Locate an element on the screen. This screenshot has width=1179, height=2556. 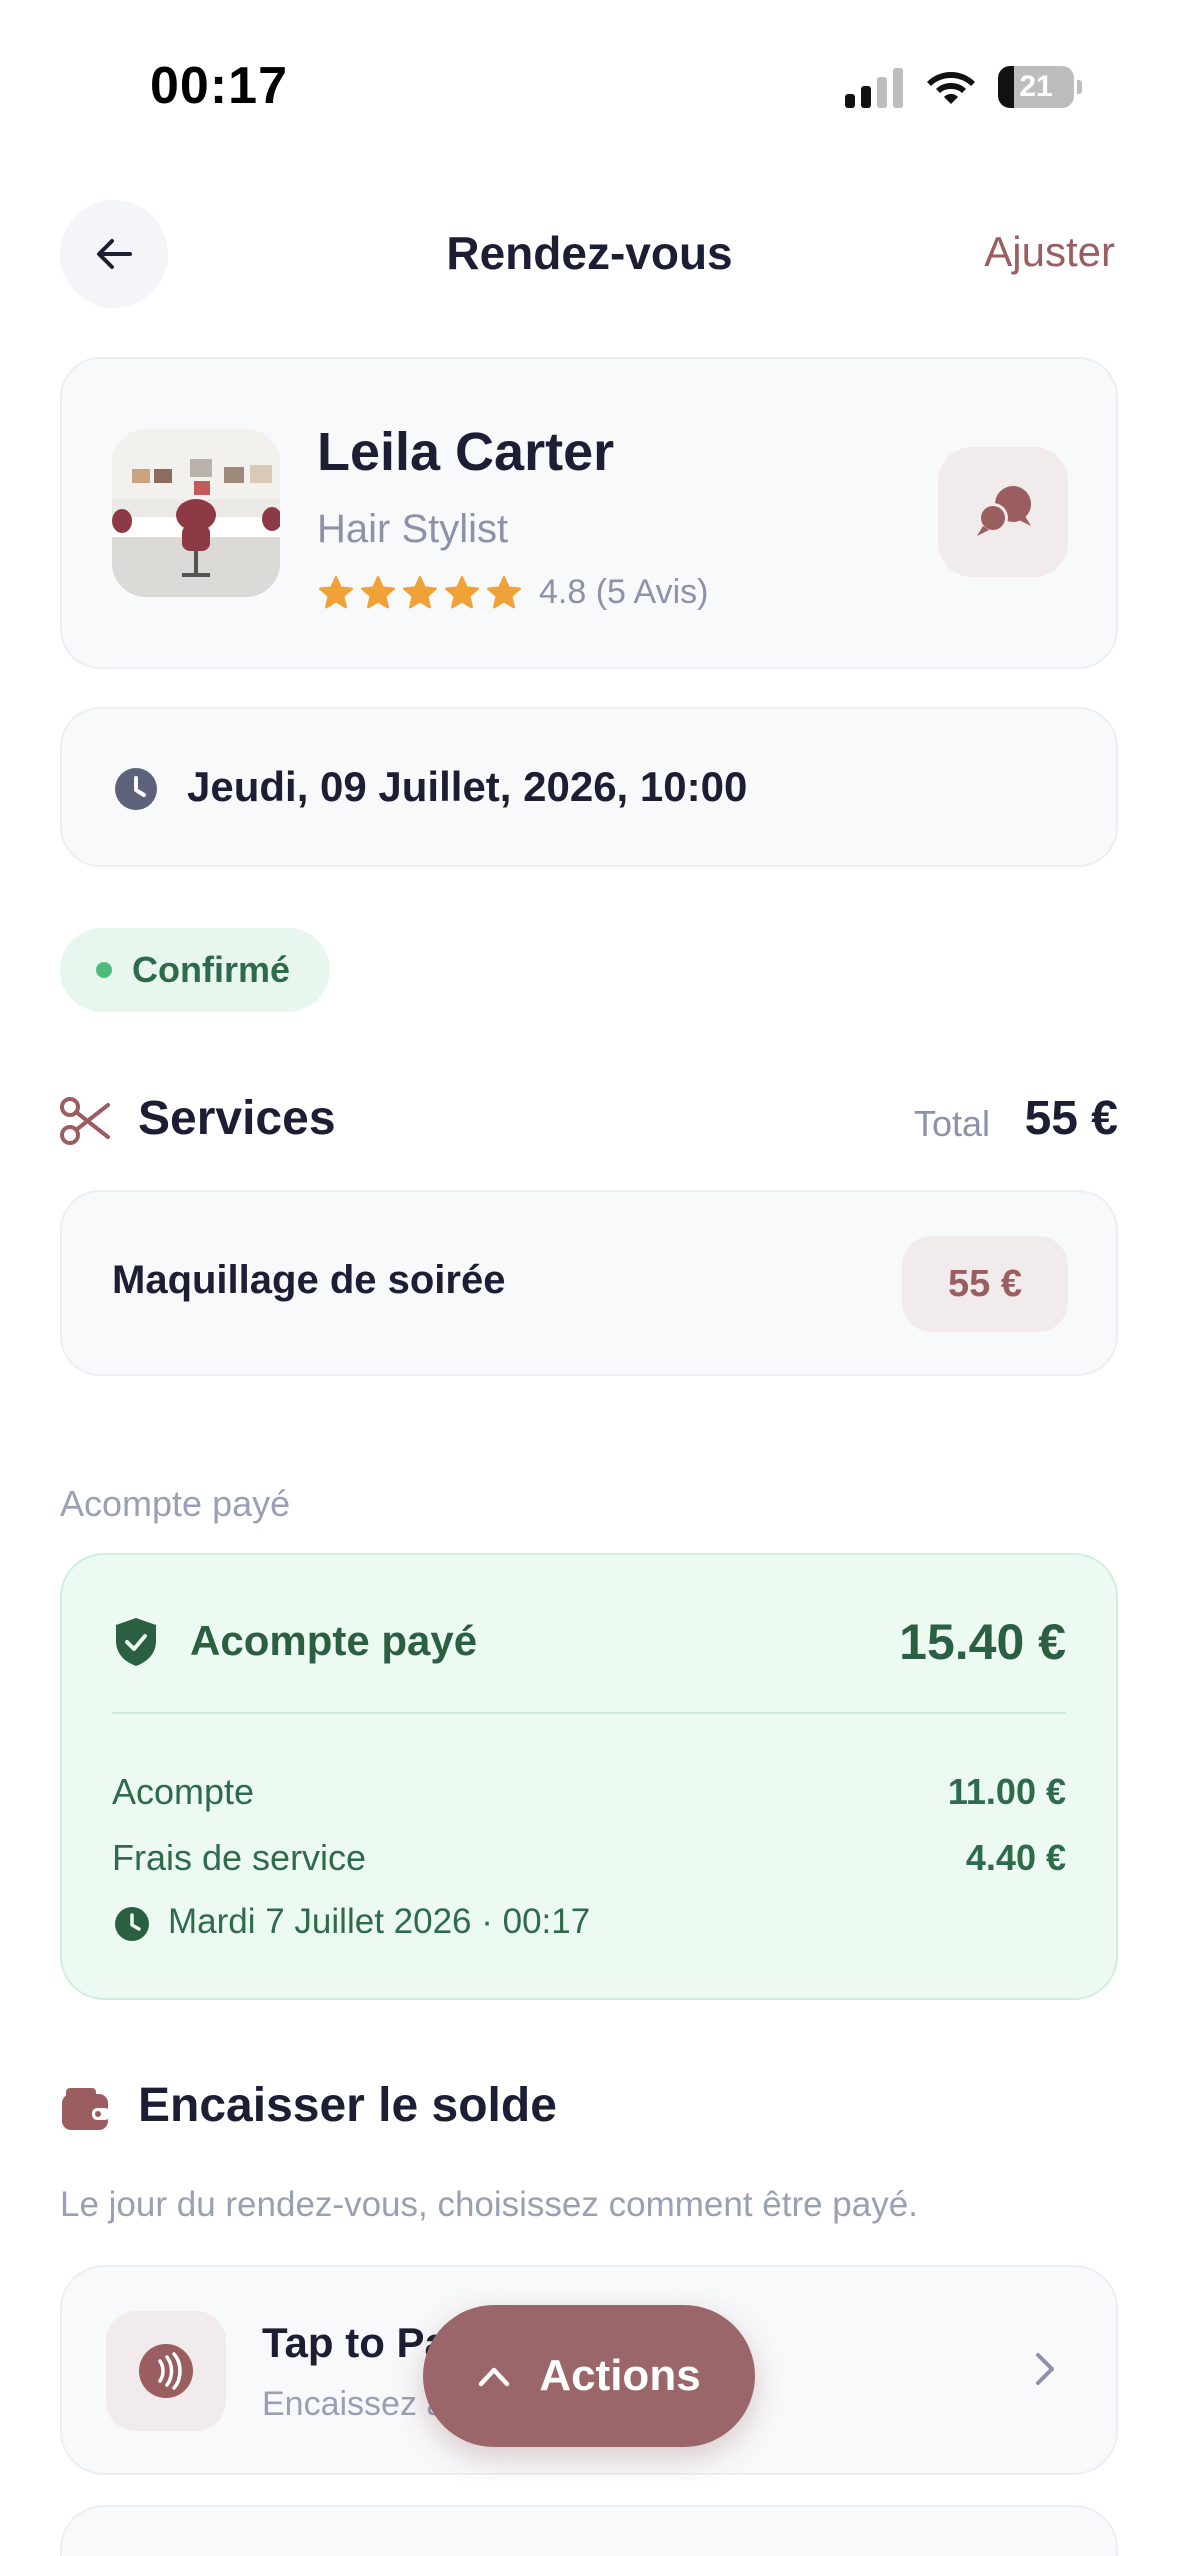
stylist-role: Hair Stylist is located at coordinates (413, 529).